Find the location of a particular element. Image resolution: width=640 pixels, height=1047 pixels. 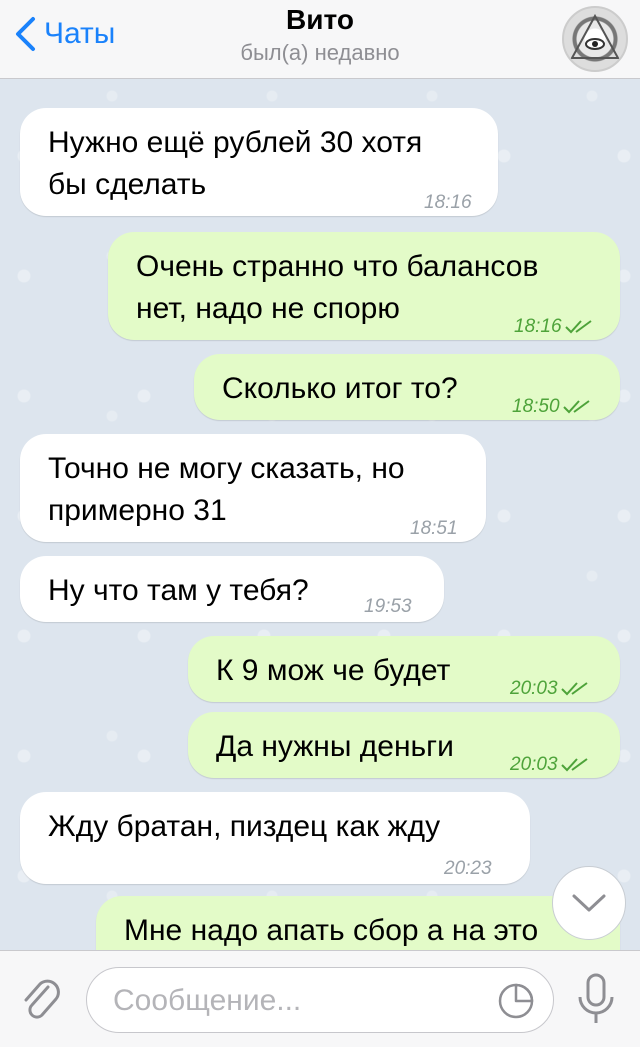

message-time-text: 18:50 is located at coordinates (536, 406).